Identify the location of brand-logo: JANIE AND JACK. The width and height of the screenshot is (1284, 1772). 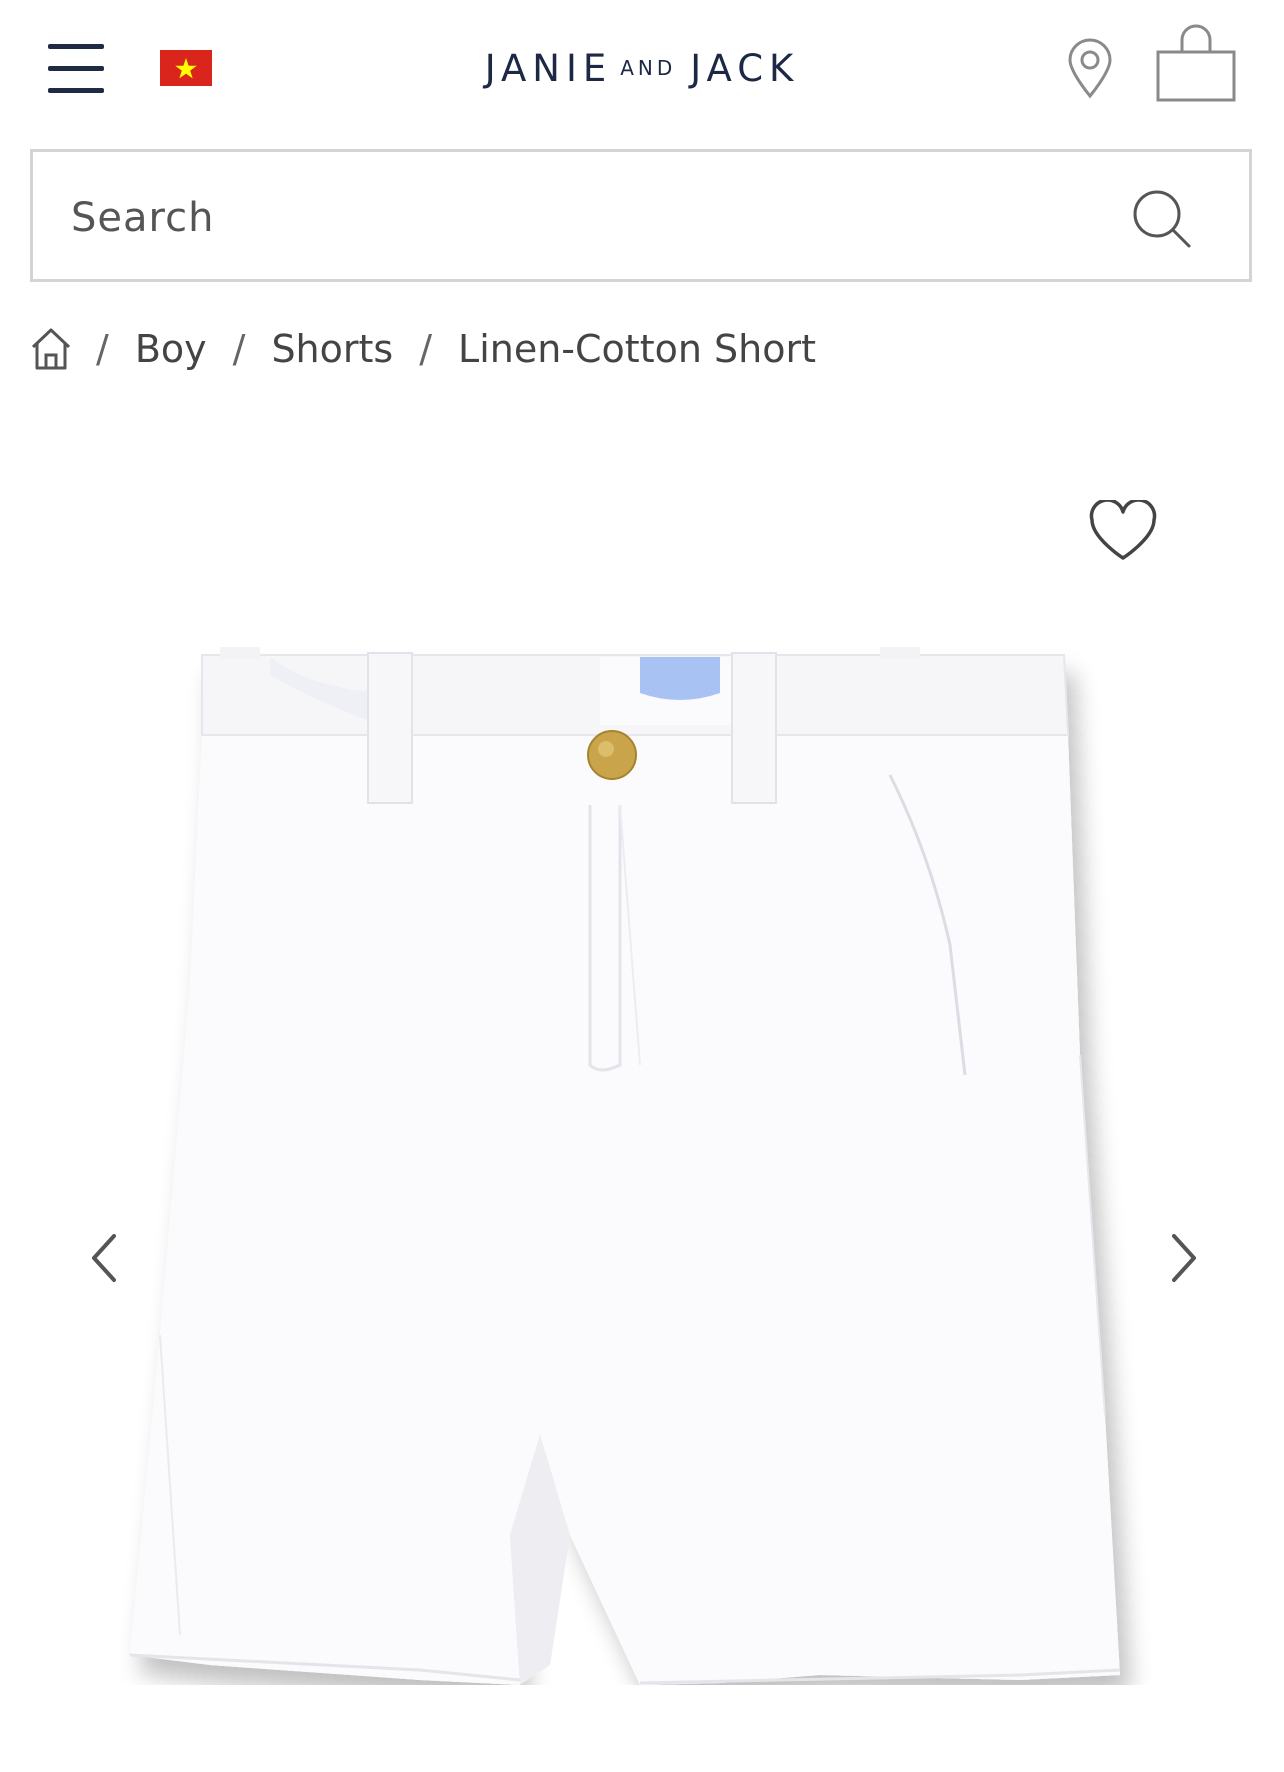
(642, 68).